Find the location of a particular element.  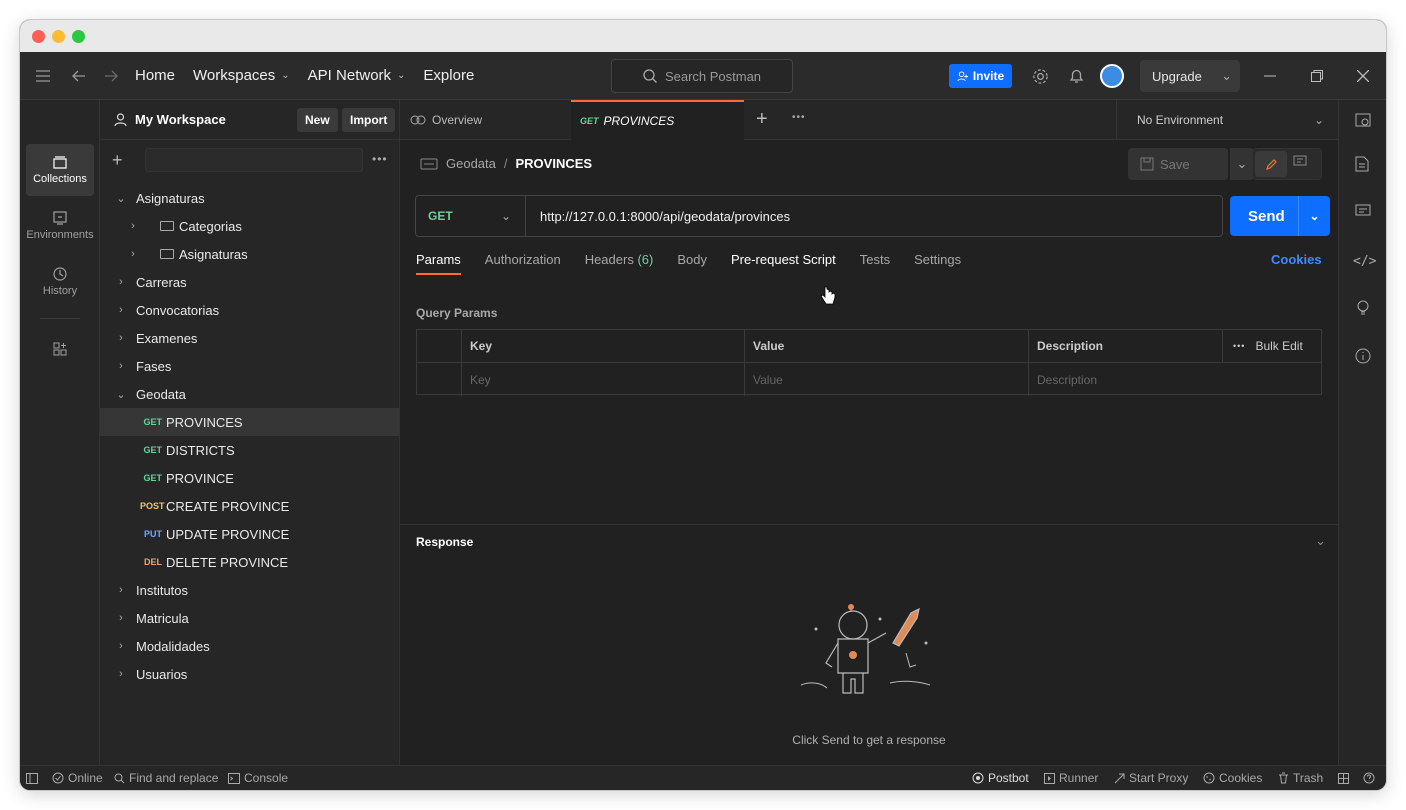

tab-provinces: GET PROVINCES is located at coordinates (657, 120).